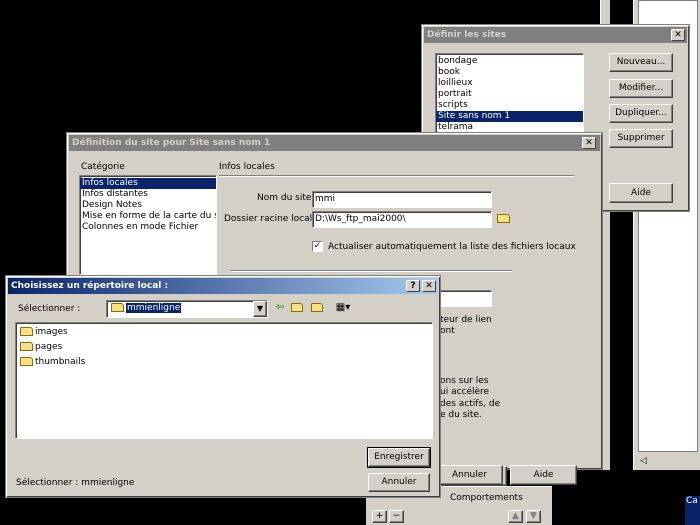  I want to click on folder-list-item: thumbnails, so click(225, 362).